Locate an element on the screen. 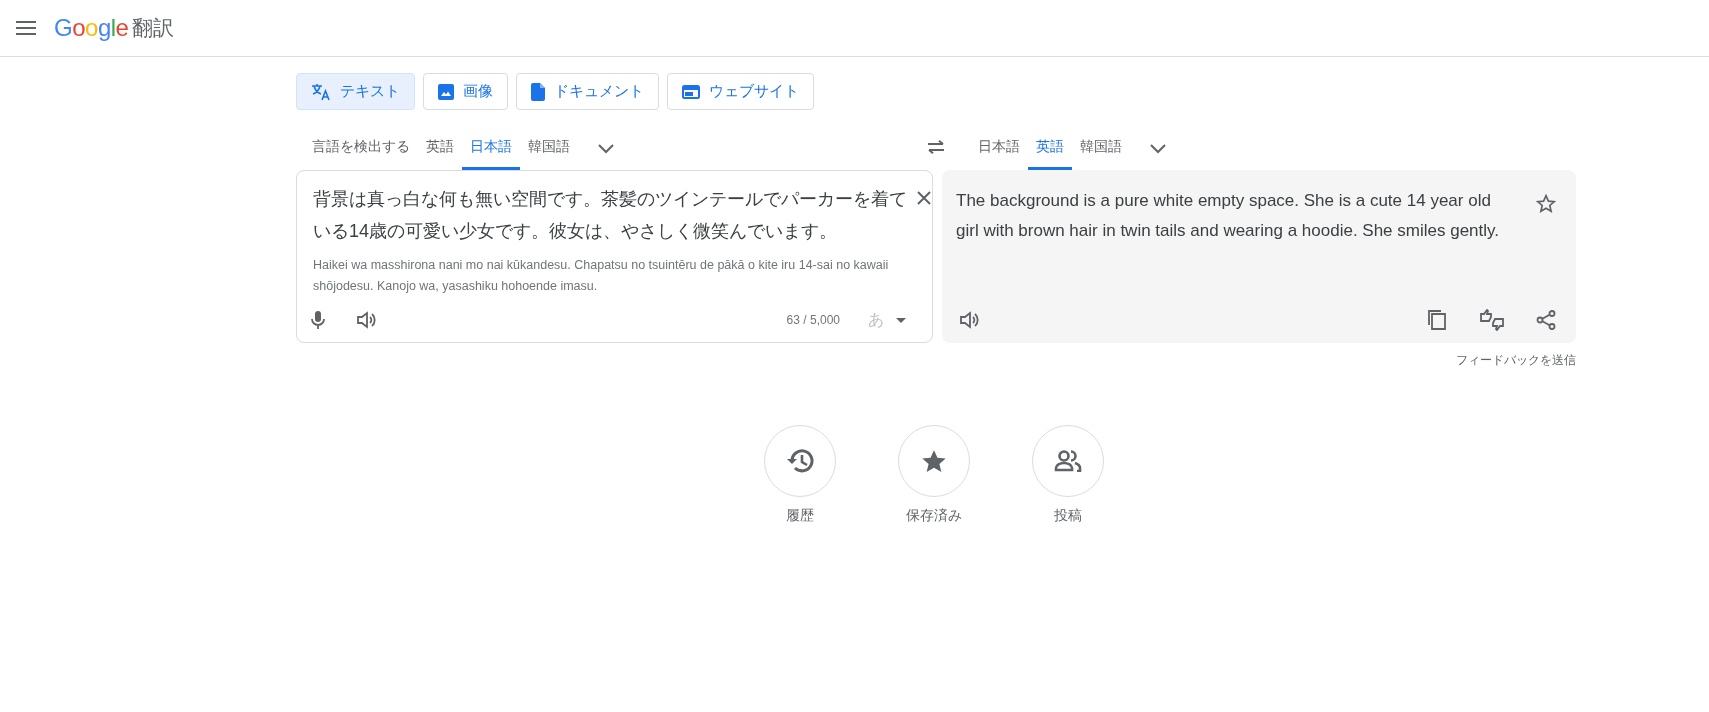  document-icon is located at coordinates (538, 91).